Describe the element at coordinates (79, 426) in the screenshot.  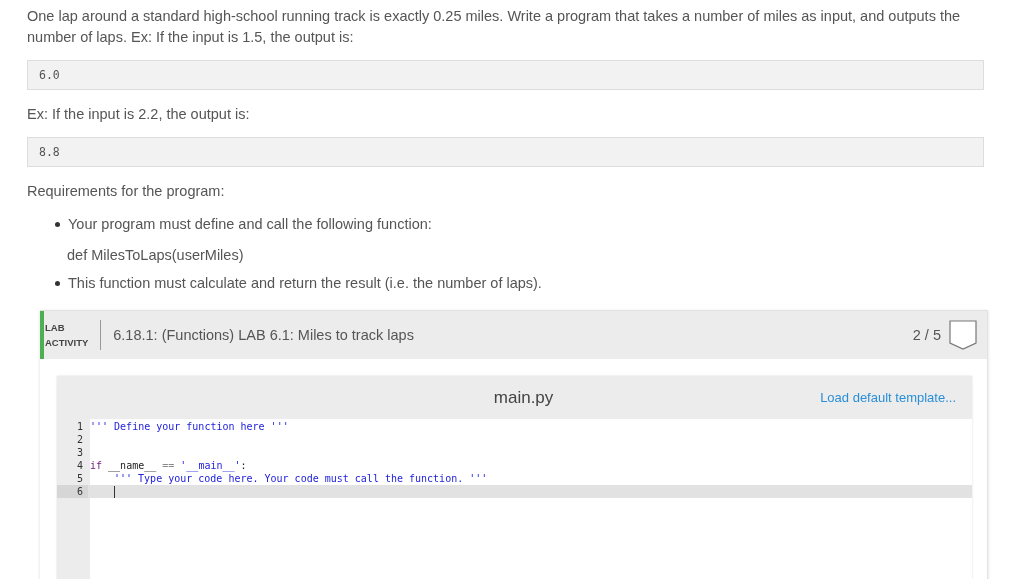
I see `line-number: 1` at that location.